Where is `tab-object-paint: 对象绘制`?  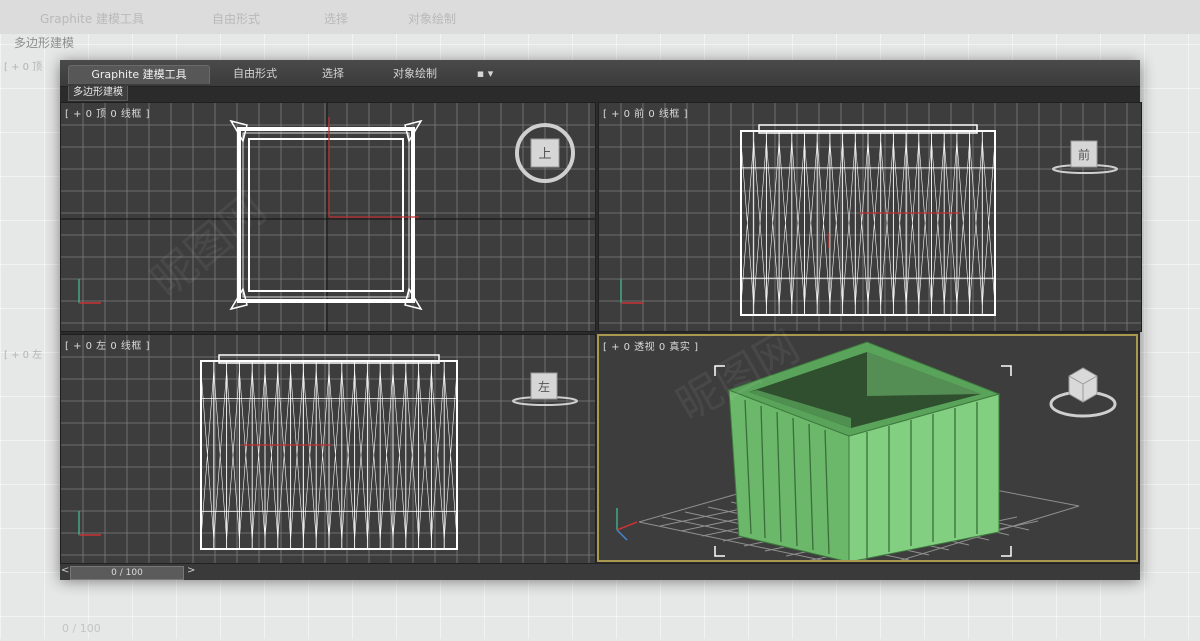
tab-object-paint: 对象绘制 is located at coordinates (415, 74).